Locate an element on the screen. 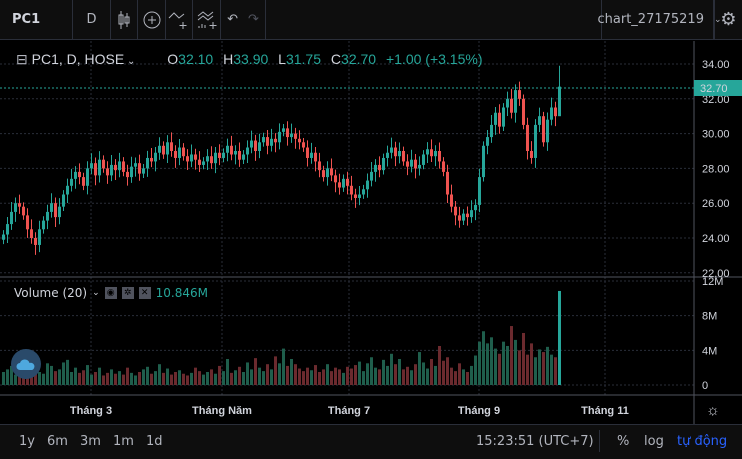 This screenshot has height=459, width=742. log-toggle: log is located at coordinates (654, 441).